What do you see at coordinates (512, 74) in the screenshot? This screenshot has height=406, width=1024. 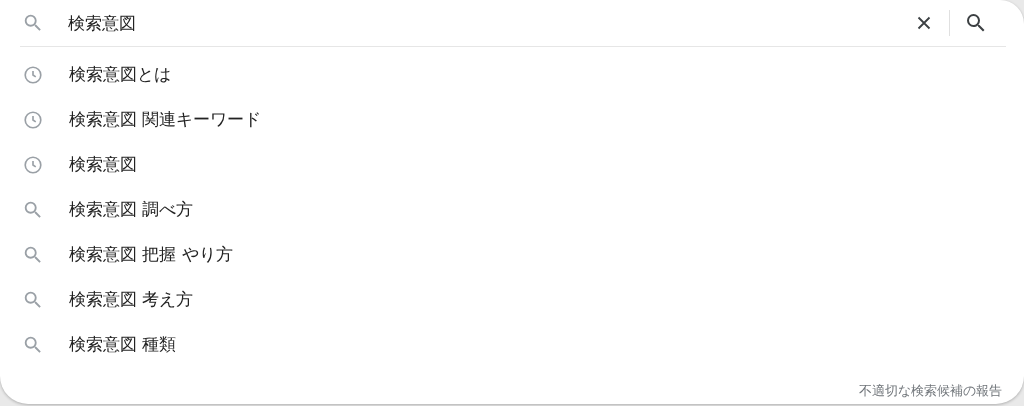 I see `suggestion-item: 検索意図とは` at bounding box center [512, 74].